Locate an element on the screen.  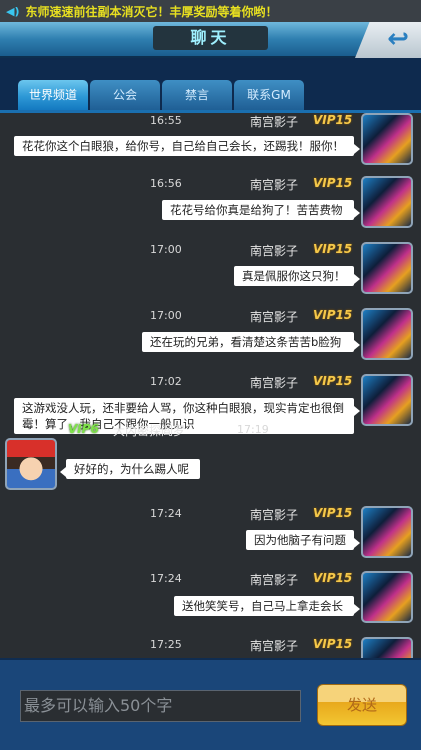
announcement-marquee: ◀) 东师速速前往副本消灭它！丰厚奖励等着你哟！ is located at coordinates (210, 11).